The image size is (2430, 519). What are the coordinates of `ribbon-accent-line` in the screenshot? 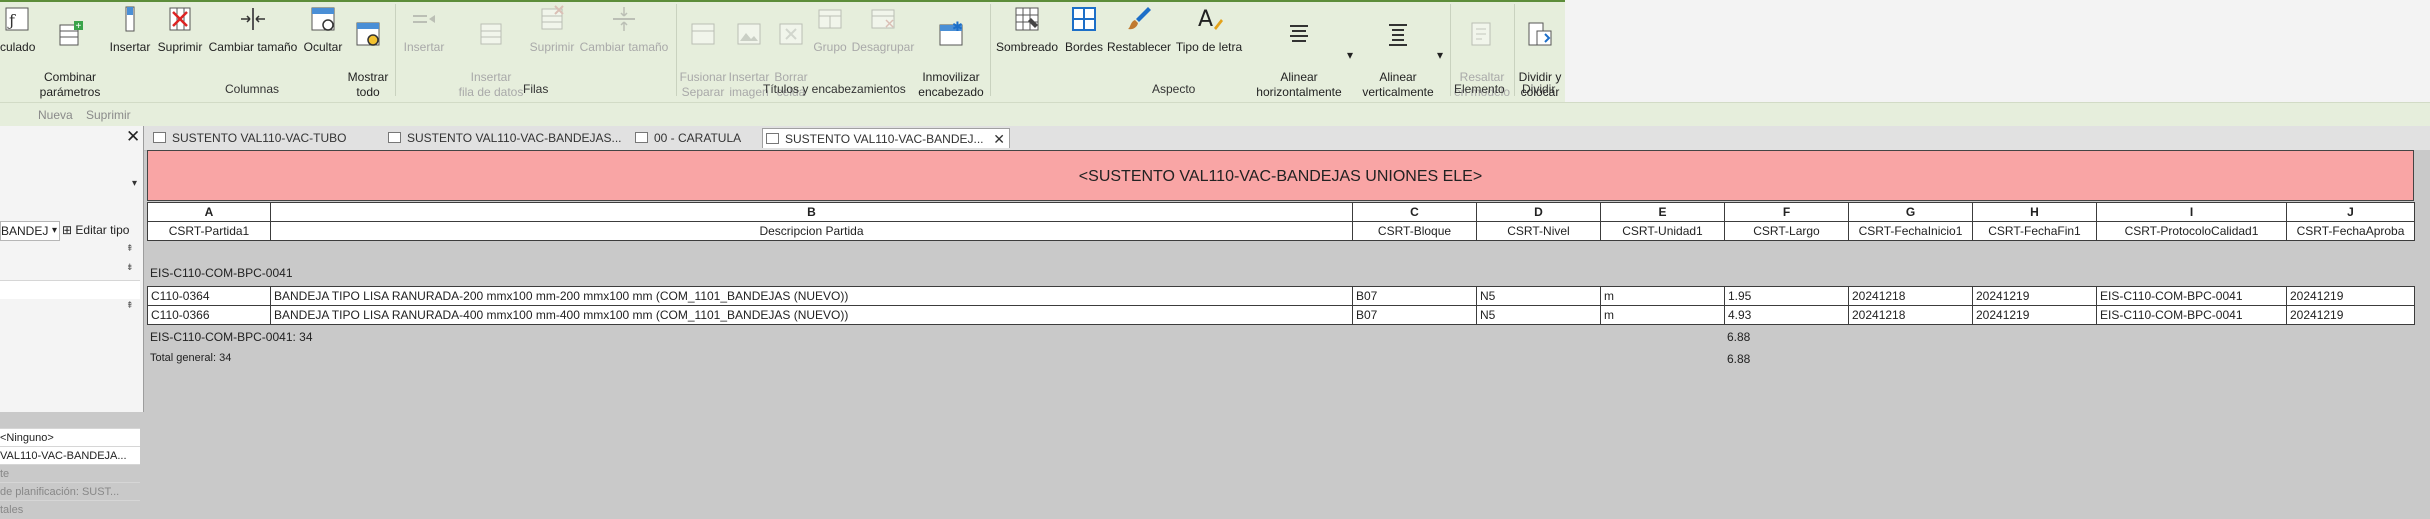 It's located at (782, 1).